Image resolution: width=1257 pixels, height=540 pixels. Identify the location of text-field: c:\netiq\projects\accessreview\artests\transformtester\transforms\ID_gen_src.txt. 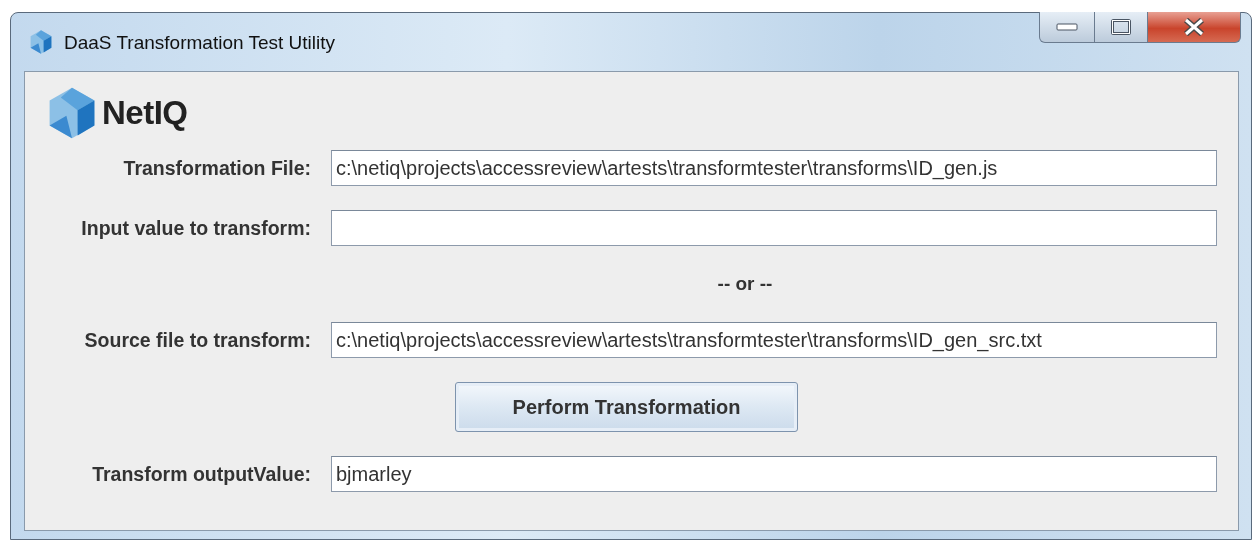
(774, 340).